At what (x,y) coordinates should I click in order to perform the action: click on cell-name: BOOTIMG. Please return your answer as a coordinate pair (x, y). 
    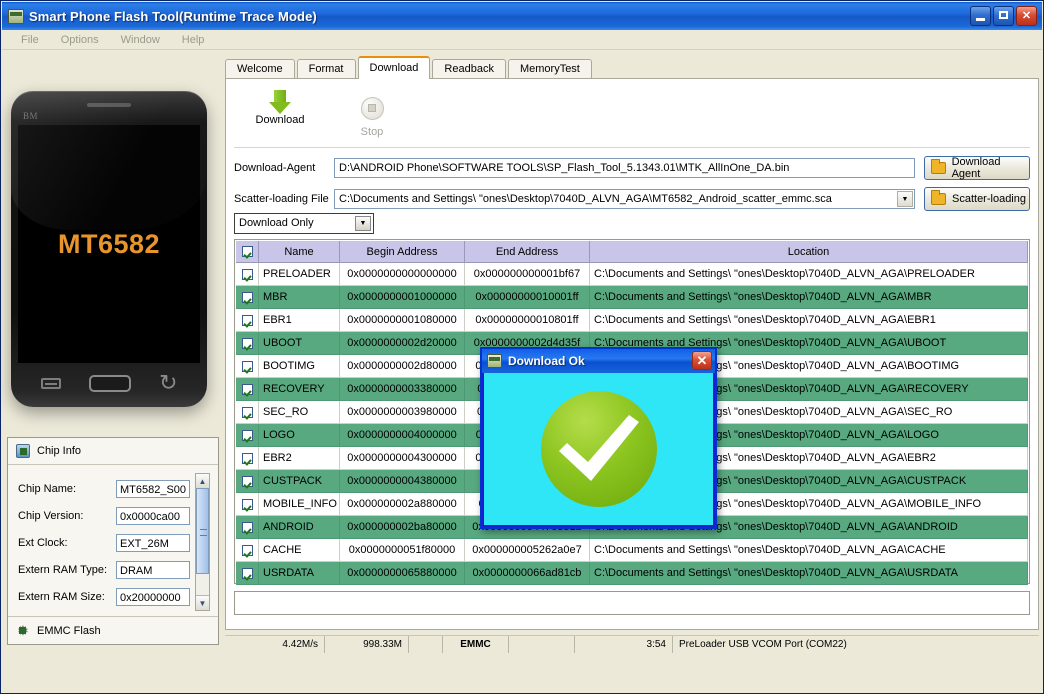
    Looking at the image, I should click on (299, 366).